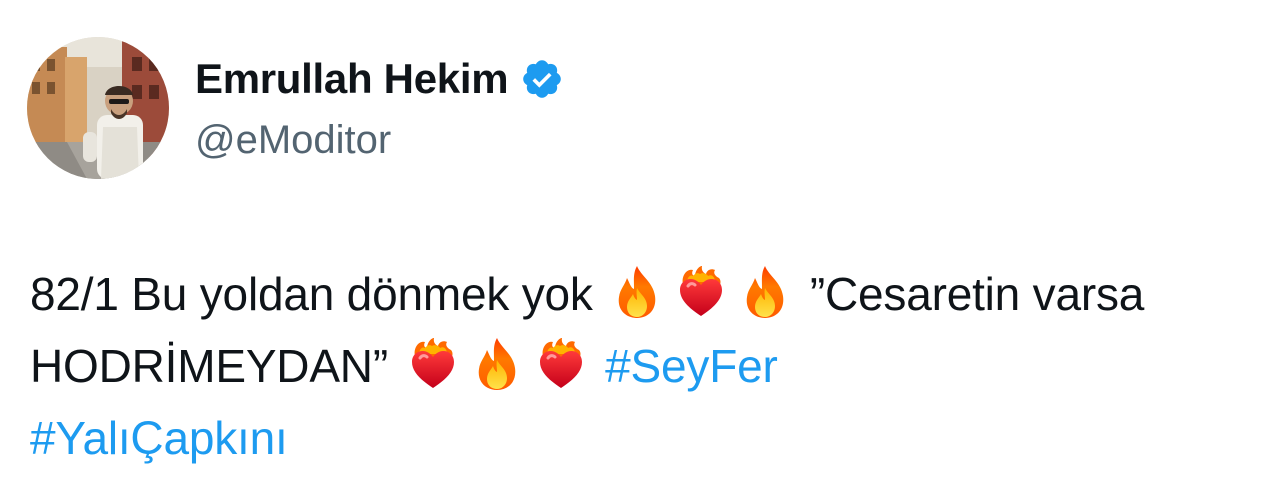  What do you see at coordinates (293, 140) in the screenshot?
I see `user-handle: @eModitor` at bounding box center [293, 140].